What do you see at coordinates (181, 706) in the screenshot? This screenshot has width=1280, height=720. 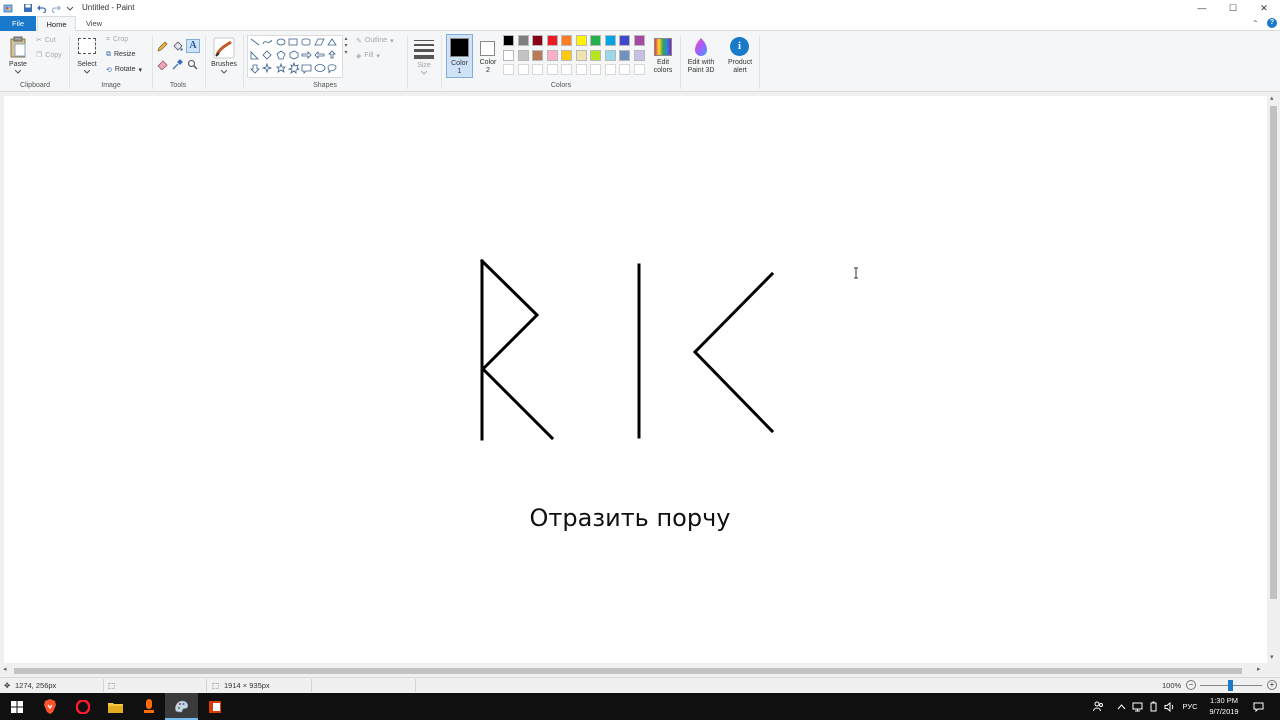 I see `taskbar-paint` at bounding box center [181, 706].